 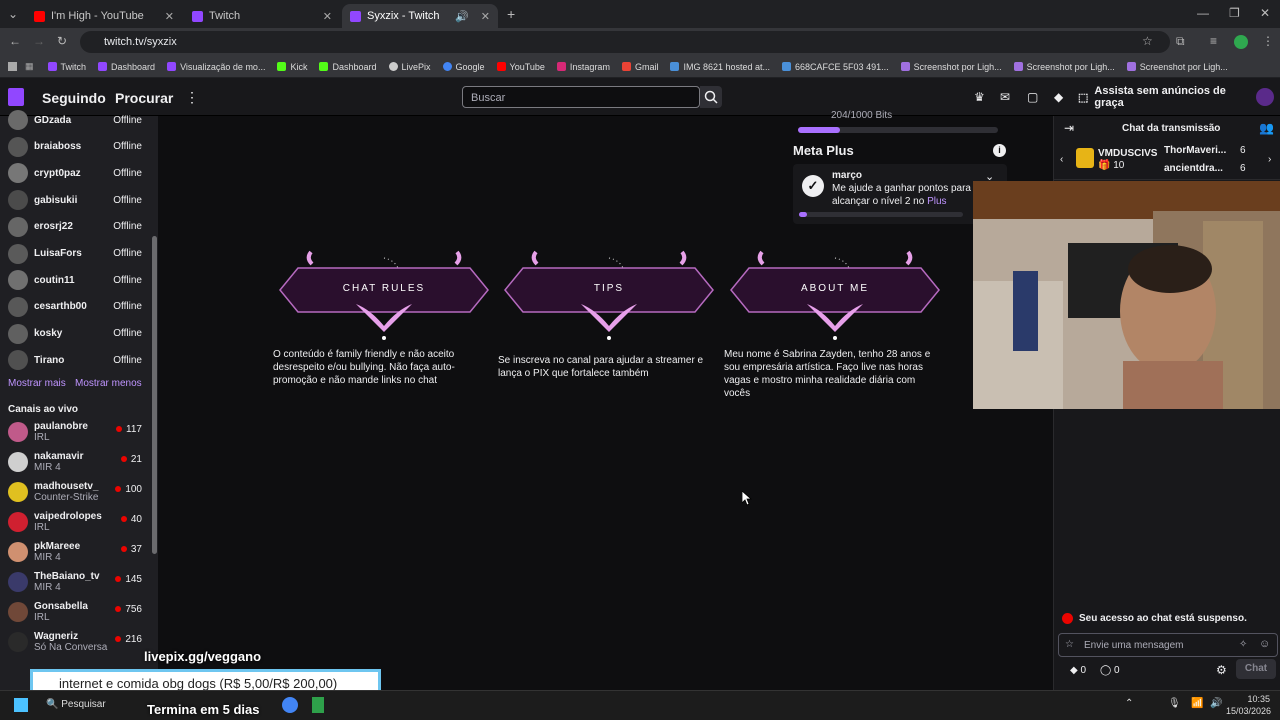 What do you see at coordinates (75, 227) in the screenshot?
I see `followed-channel-item: erosrj22 Offline` at bounding box center [75, 227].